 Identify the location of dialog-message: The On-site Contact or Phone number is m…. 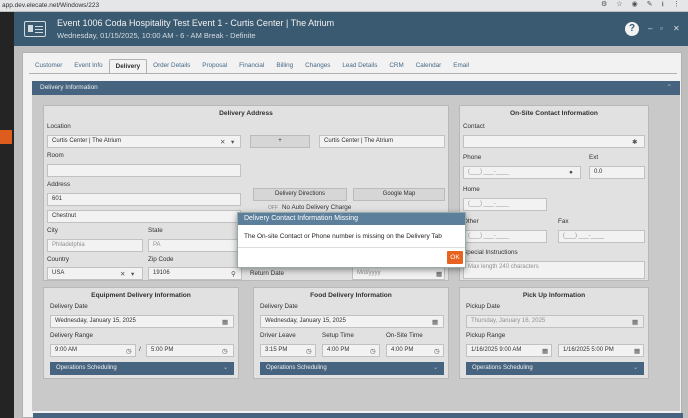
(343, 236).